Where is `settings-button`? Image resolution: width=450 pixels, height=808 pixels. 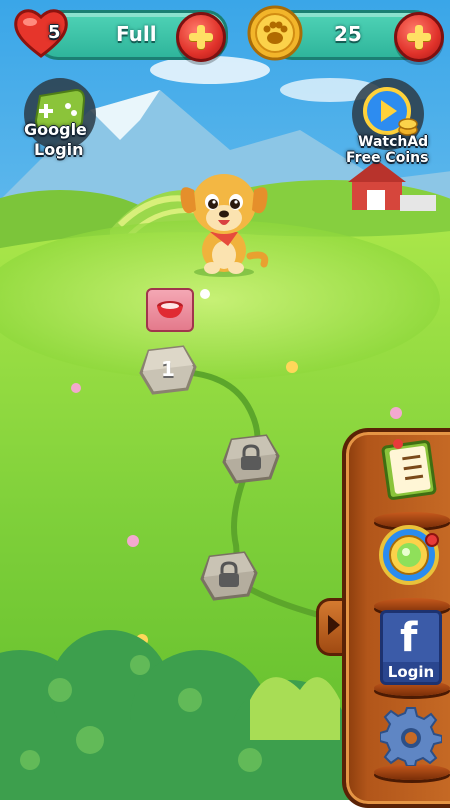
settings-button is located at coordinates (411, 735).